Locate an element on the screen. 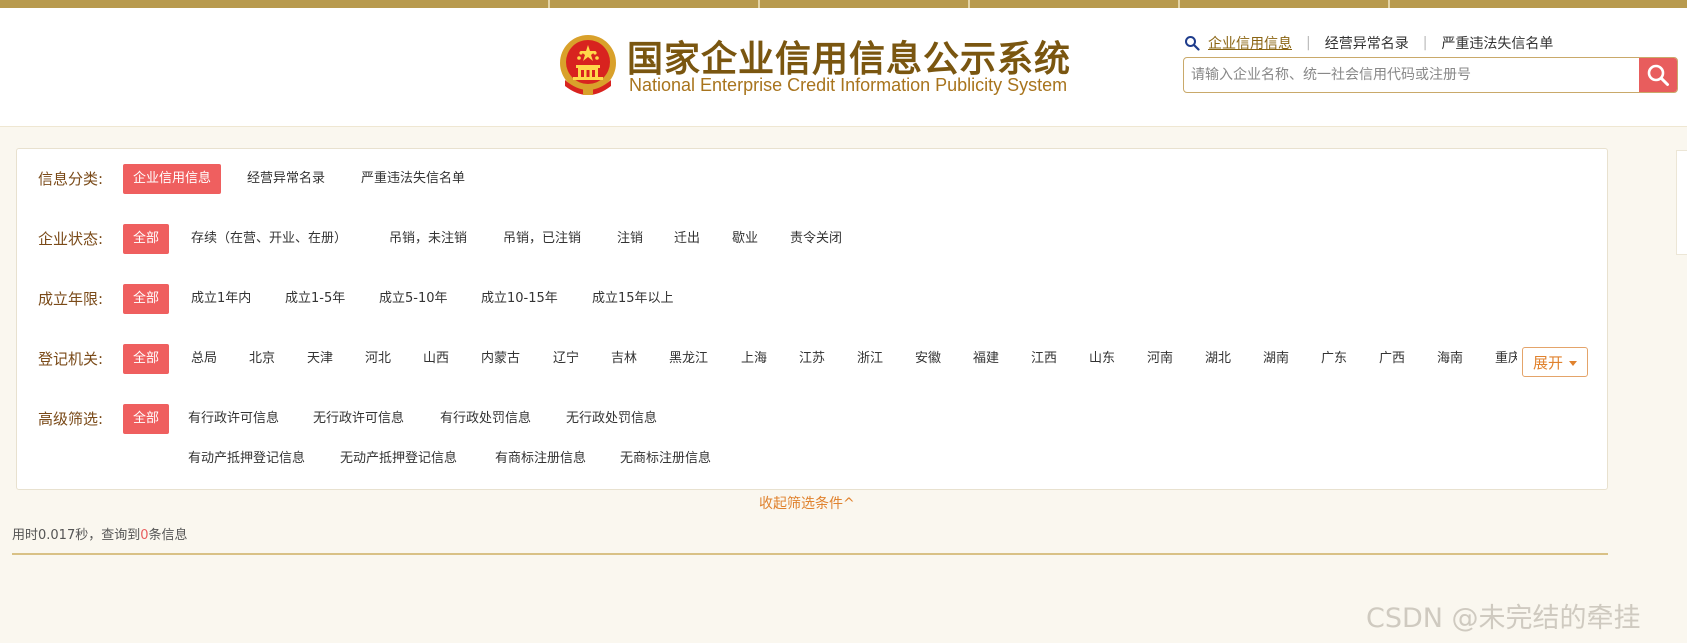 The height and width of the screenshot is (643, 1687). filter-option: 河北 is located at coordinates (378, 359).